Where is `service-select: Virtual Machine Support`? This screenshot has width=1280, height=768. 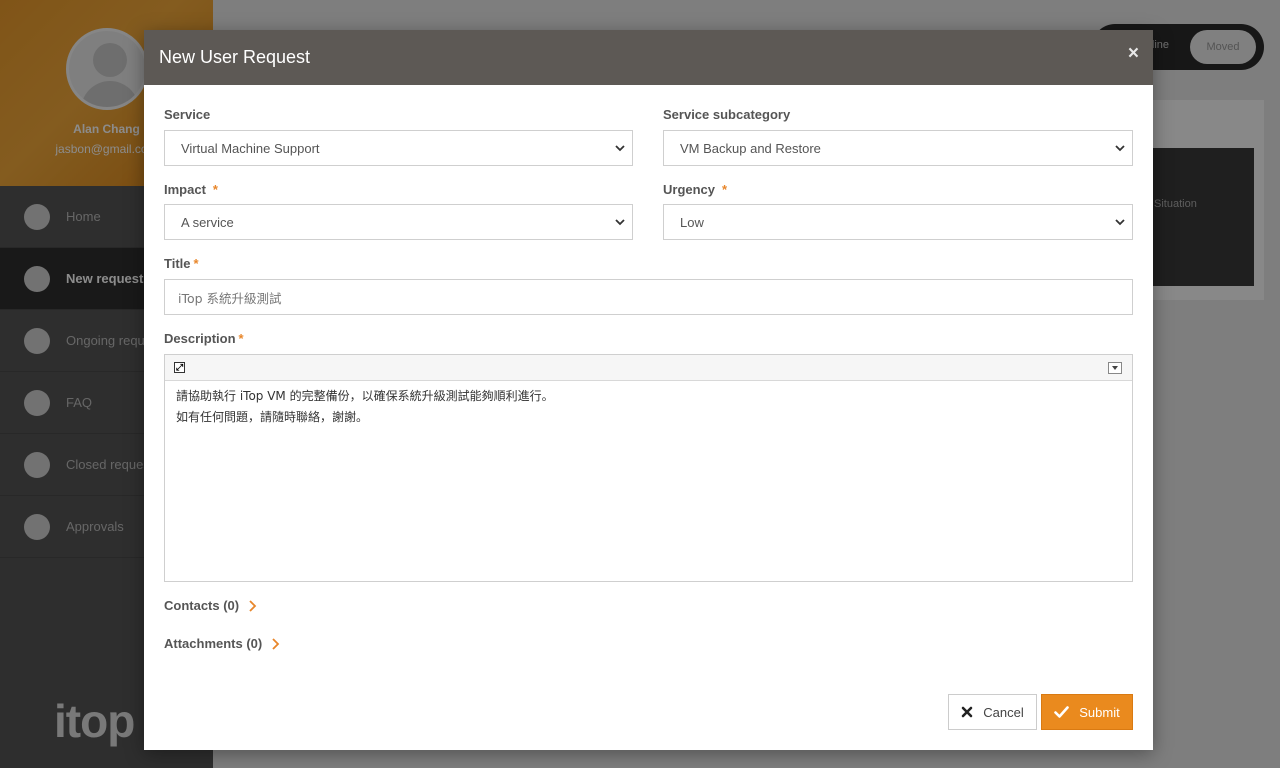
service-select: Virtual Machine Support is located at coordinates (398, 148).